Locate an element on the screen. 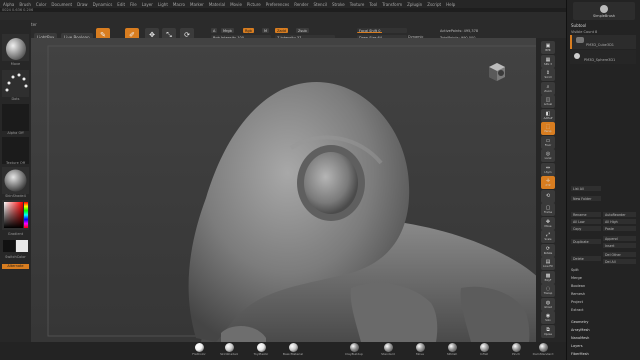 Image resolution: width=640 pixels, height=360 pixels. inflat-slot: Inflat is located at coordinates (484, 351).